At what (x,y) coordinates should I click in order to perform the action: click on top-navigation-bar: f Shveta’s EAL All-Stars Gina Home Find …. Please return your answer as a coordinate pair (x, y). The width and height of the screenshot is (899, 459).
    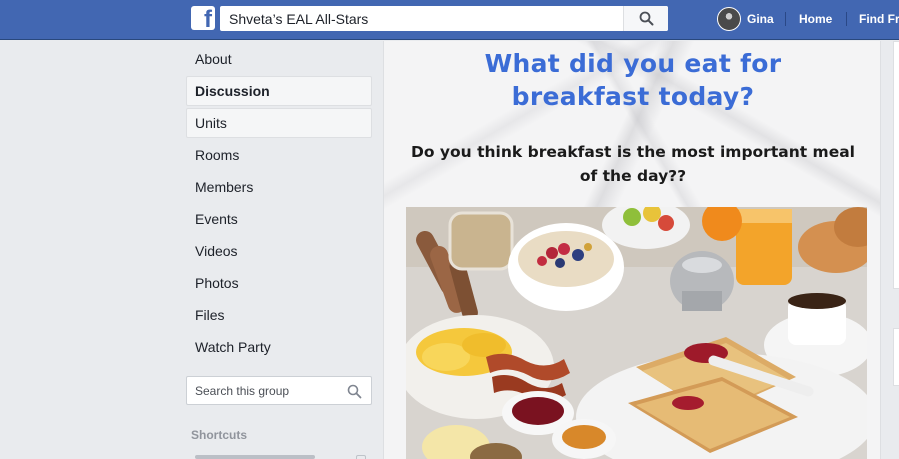
    Looking at the image, I should click on (449, 20).